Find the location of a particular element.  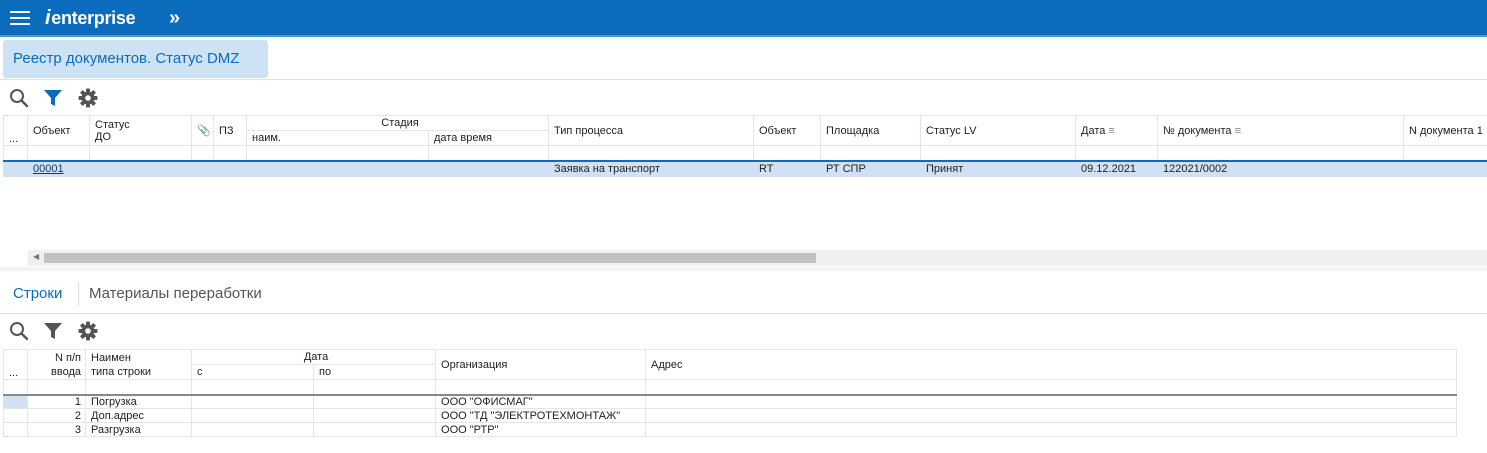

col-line-type: Наимен типа строки is located at coordinates (138, 364).